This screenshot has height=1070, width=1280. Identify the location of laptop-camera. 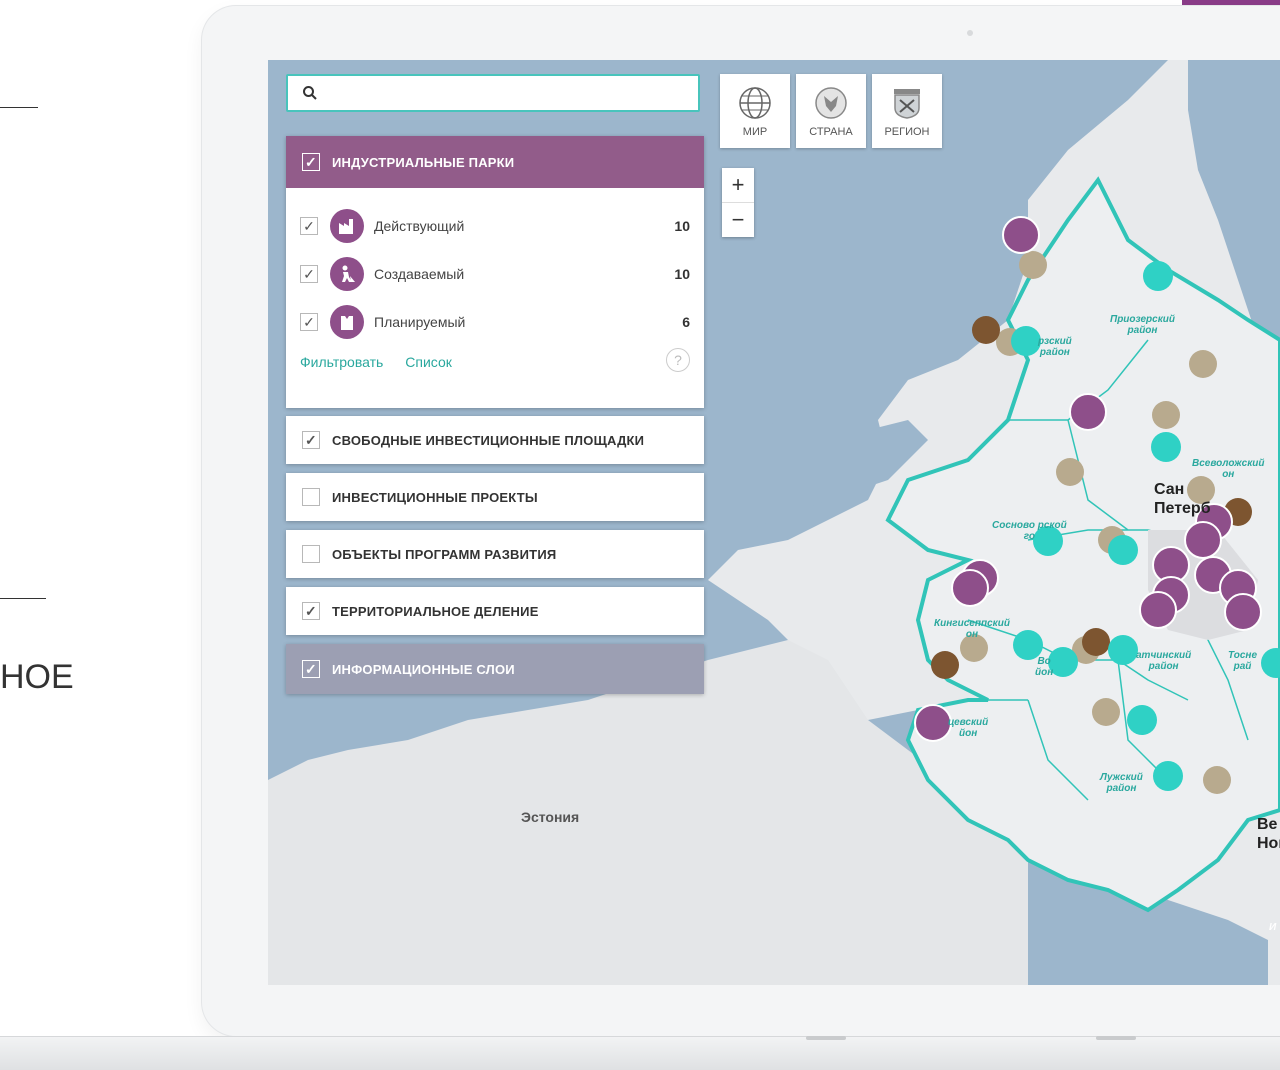
(970, 33).